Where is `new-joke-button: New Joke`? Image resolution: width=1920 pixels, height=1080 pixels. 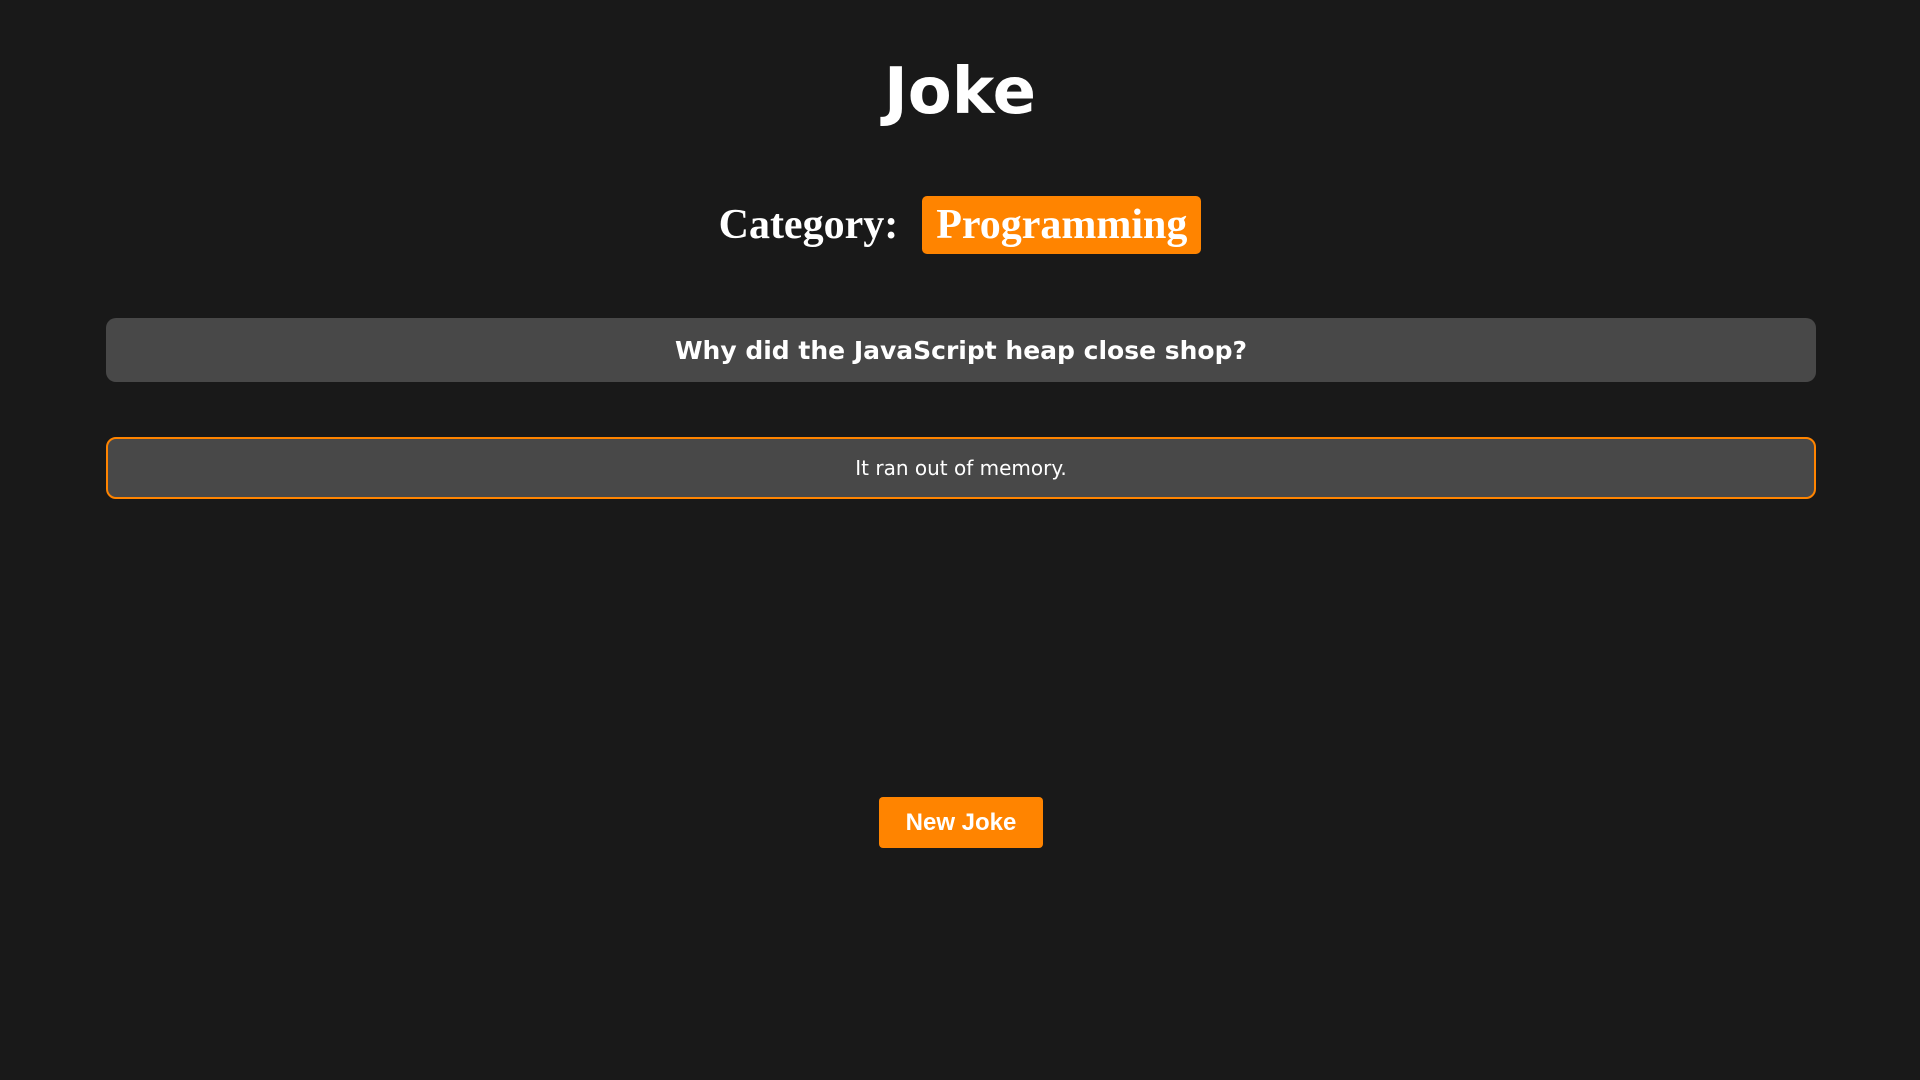 new-joke-button: New Joke is located at coordinates (961, 822).